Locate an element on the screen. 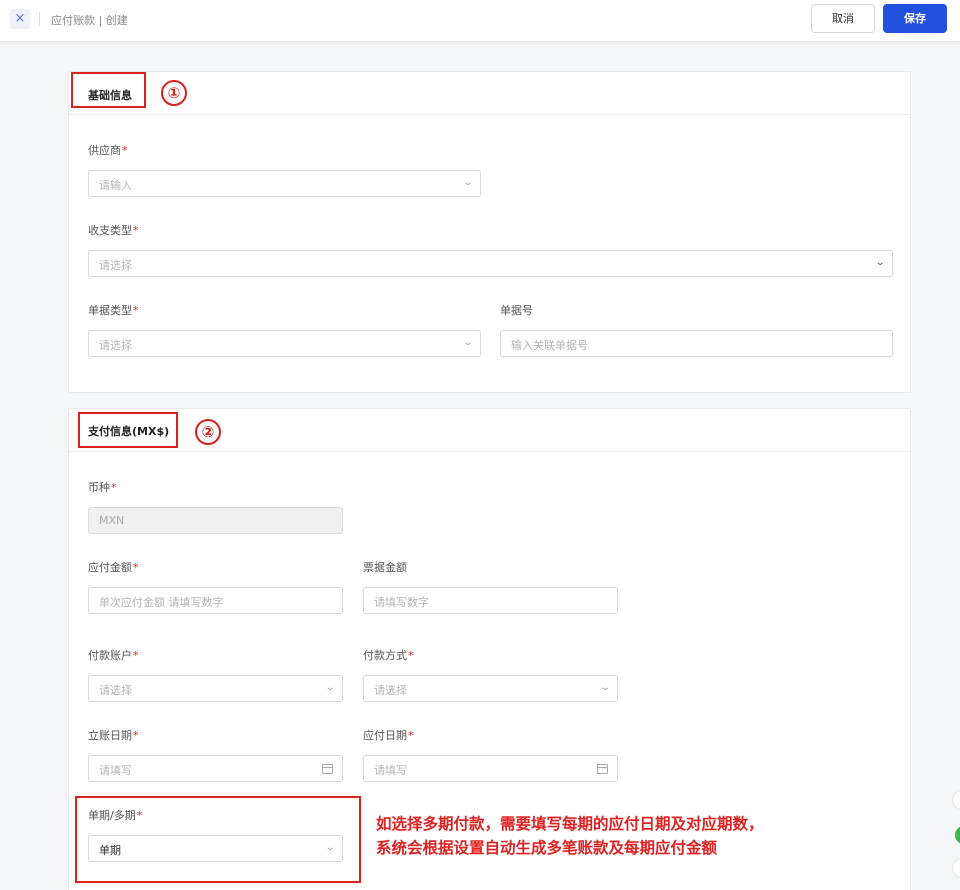 The image size is (960, 890). save-button: 保存 is located at coordinates (915, 18).